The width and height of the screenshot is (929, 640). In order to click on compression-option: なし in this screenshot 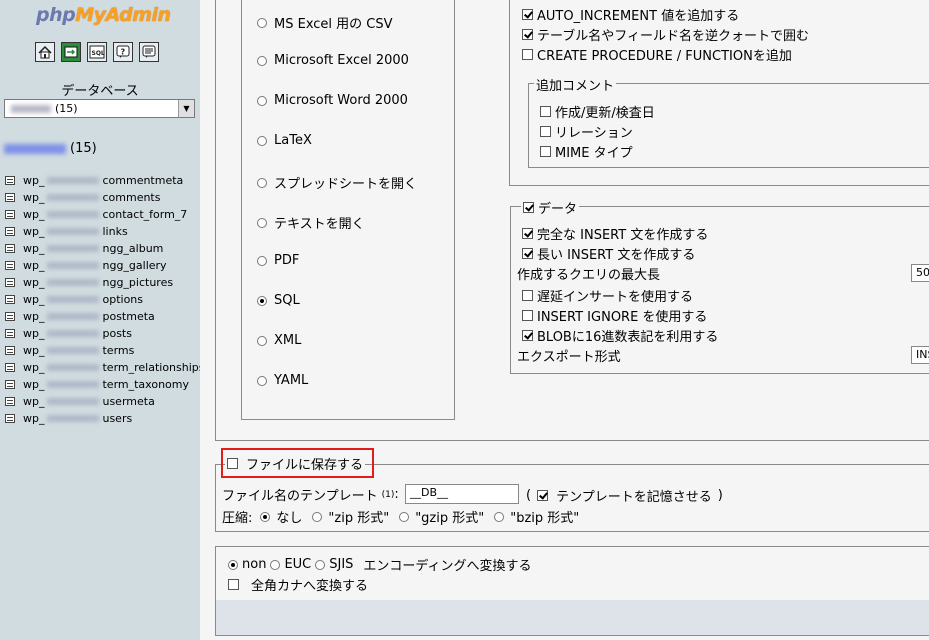, I will do `click(281, 516)`.